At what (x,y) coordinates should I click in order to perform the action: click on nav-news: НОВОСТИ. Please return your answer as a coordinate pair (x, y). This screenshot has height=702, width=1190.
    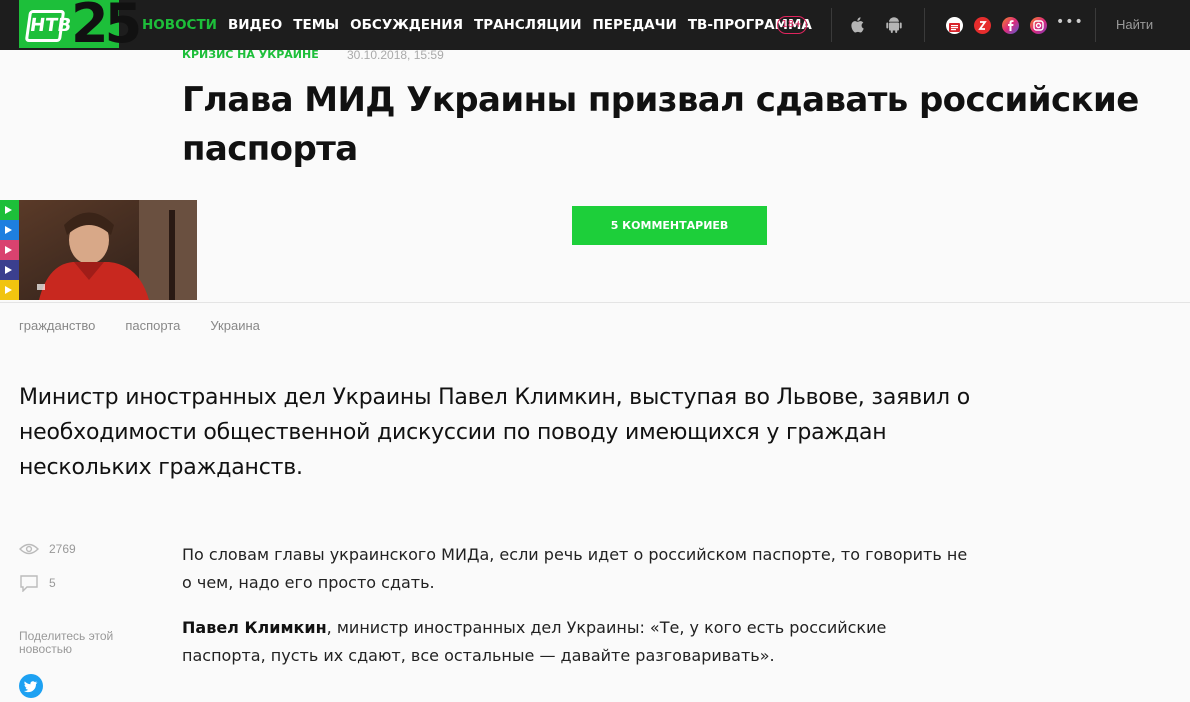
    Looking at the image, I should click on (179, 25).